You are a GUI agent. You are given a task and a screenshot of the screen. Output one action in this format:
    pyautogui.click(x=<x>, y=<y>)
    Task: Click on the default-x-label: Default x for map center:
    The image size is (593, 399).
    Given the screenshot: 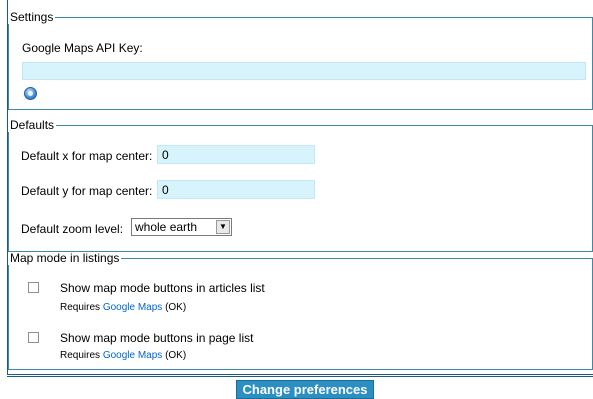 What is the action you would take?
    pyautogui.click(x=87, y=156)
    